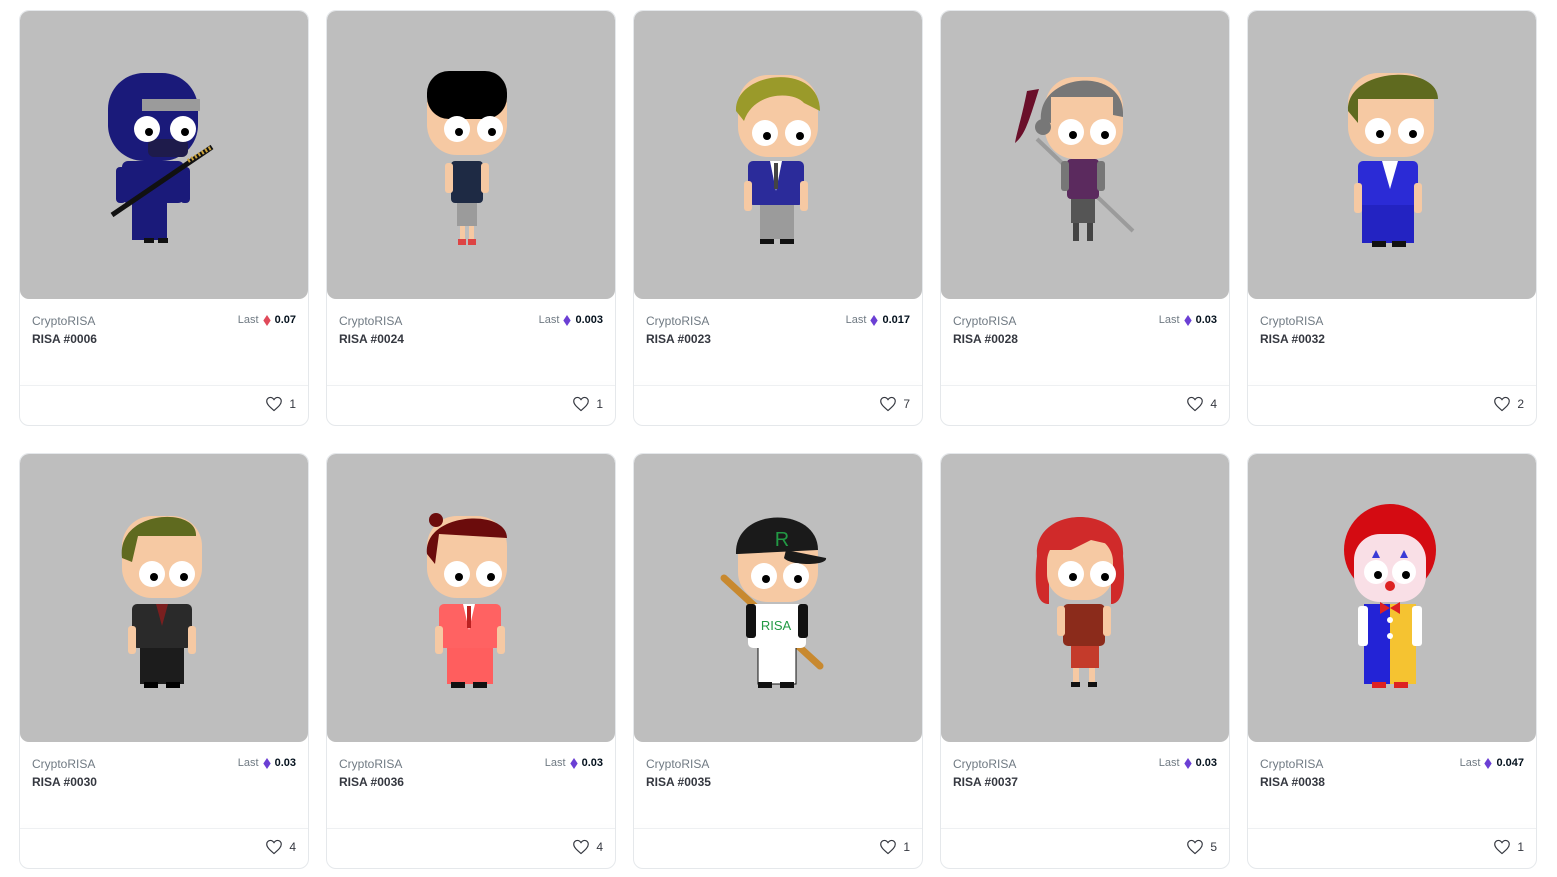 Image resolution: width=1557 pixels, height=877 pixels. Describe the element at coordinates (985, 339) in the screenshot. I see `nft-name: RISA #0028` at that location.